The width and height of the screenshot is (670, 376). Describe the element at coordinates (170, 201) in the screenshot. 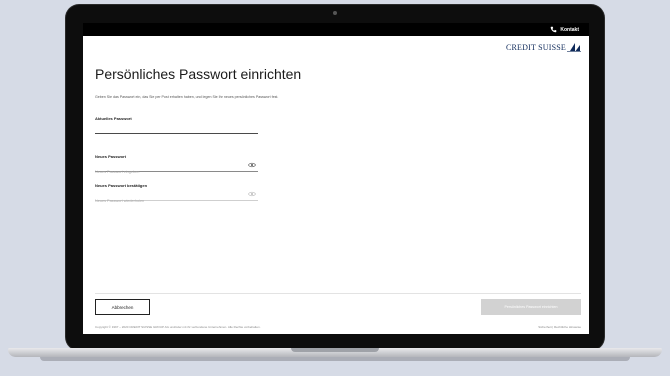

I see `confirm-password-input` at that location.